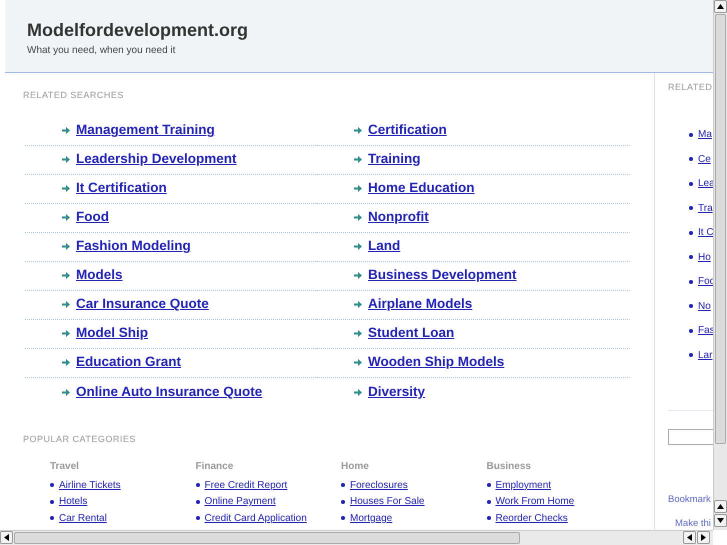  Describe the element at coordinates (246, 485) in the screenshot. I see `category-link: Free Credit Report` at that location.